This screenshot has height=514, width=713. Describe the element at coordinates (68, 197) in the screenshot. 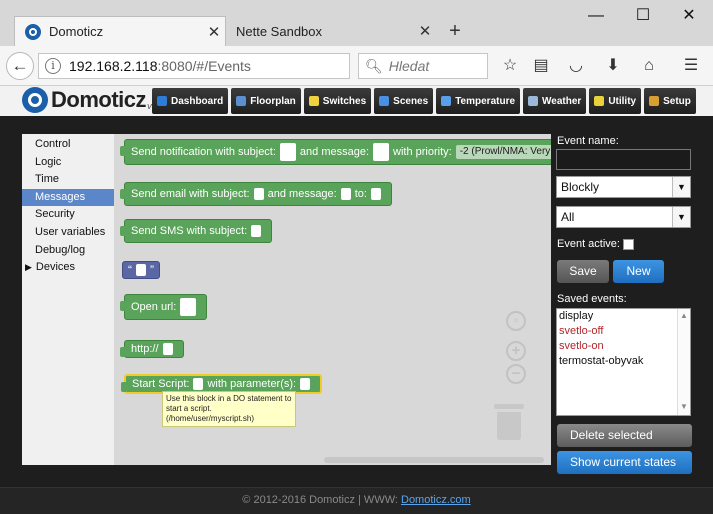

I see `category-messages: Messages` at that location.